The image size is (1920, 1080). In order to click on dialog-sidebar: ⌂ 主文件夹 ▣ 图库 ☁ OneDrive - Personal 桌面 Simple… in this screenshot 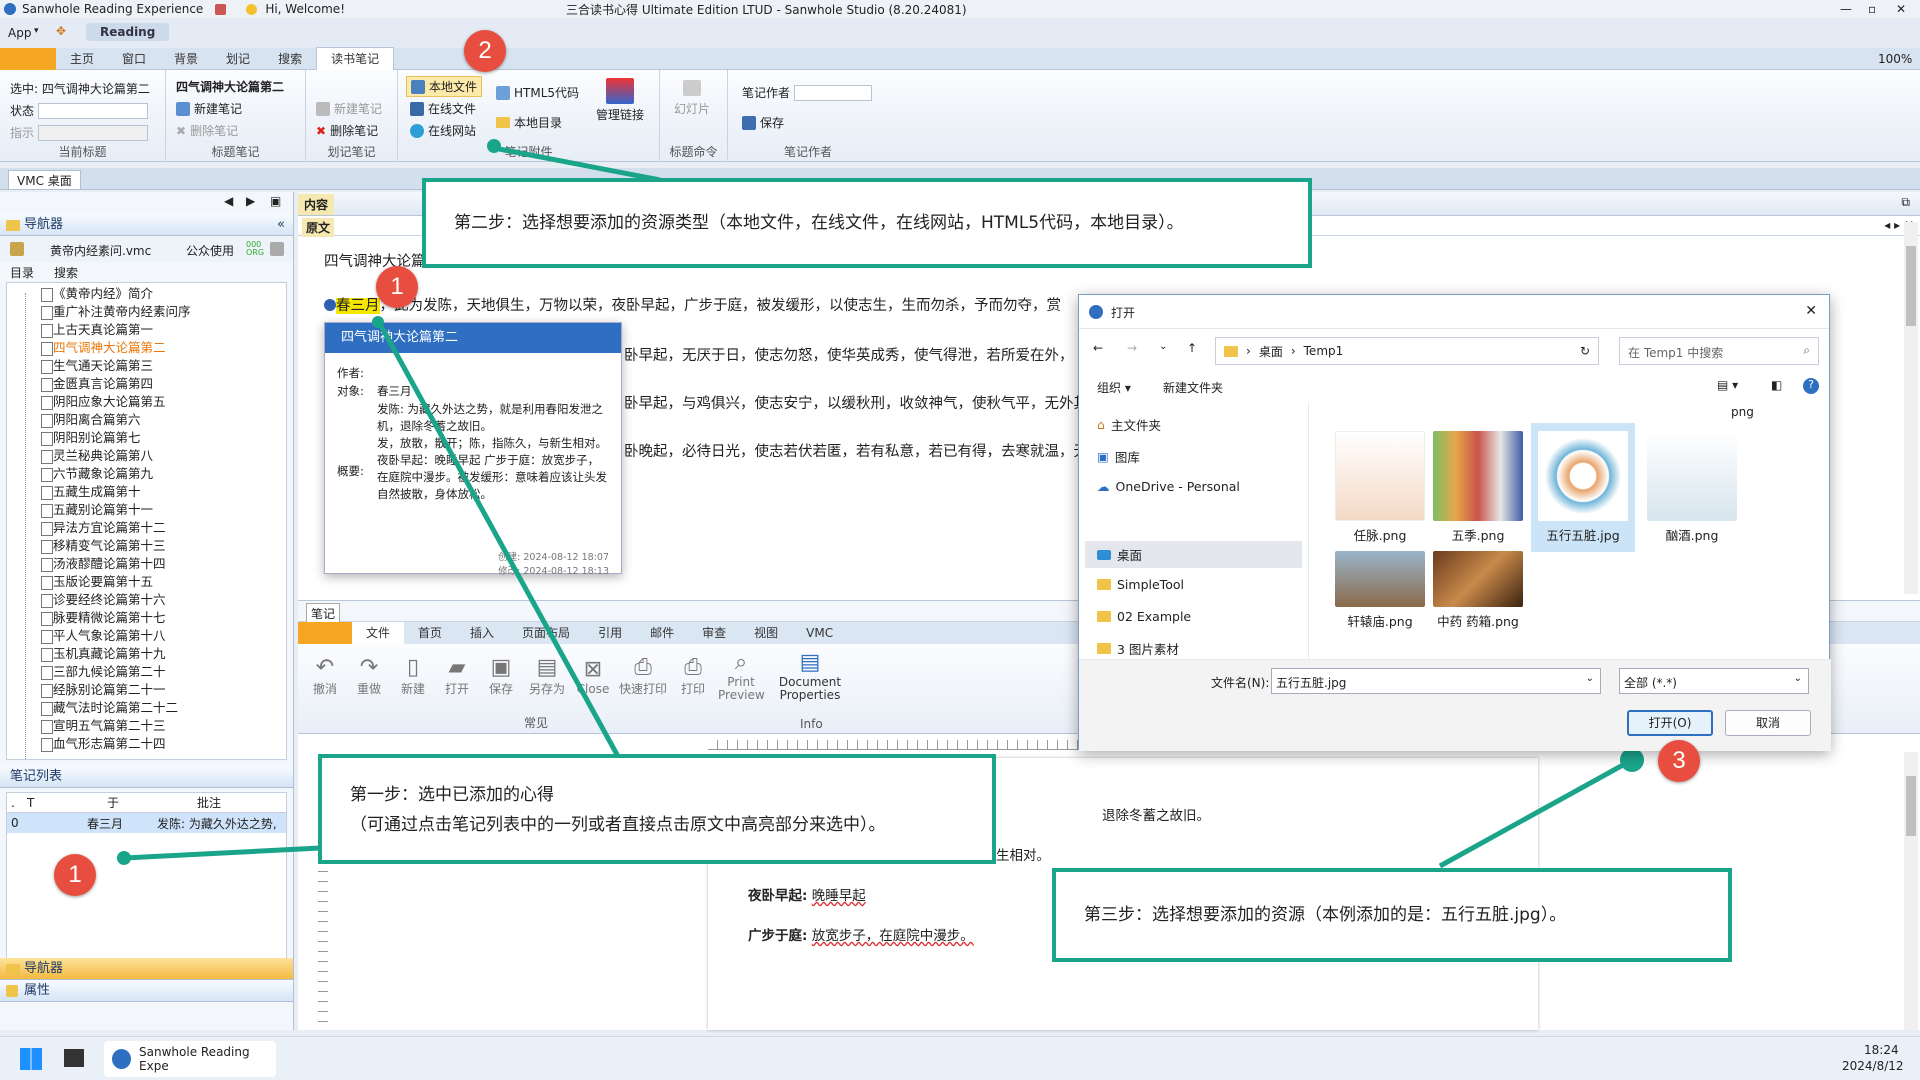, I will do `click(1194, 531)`.